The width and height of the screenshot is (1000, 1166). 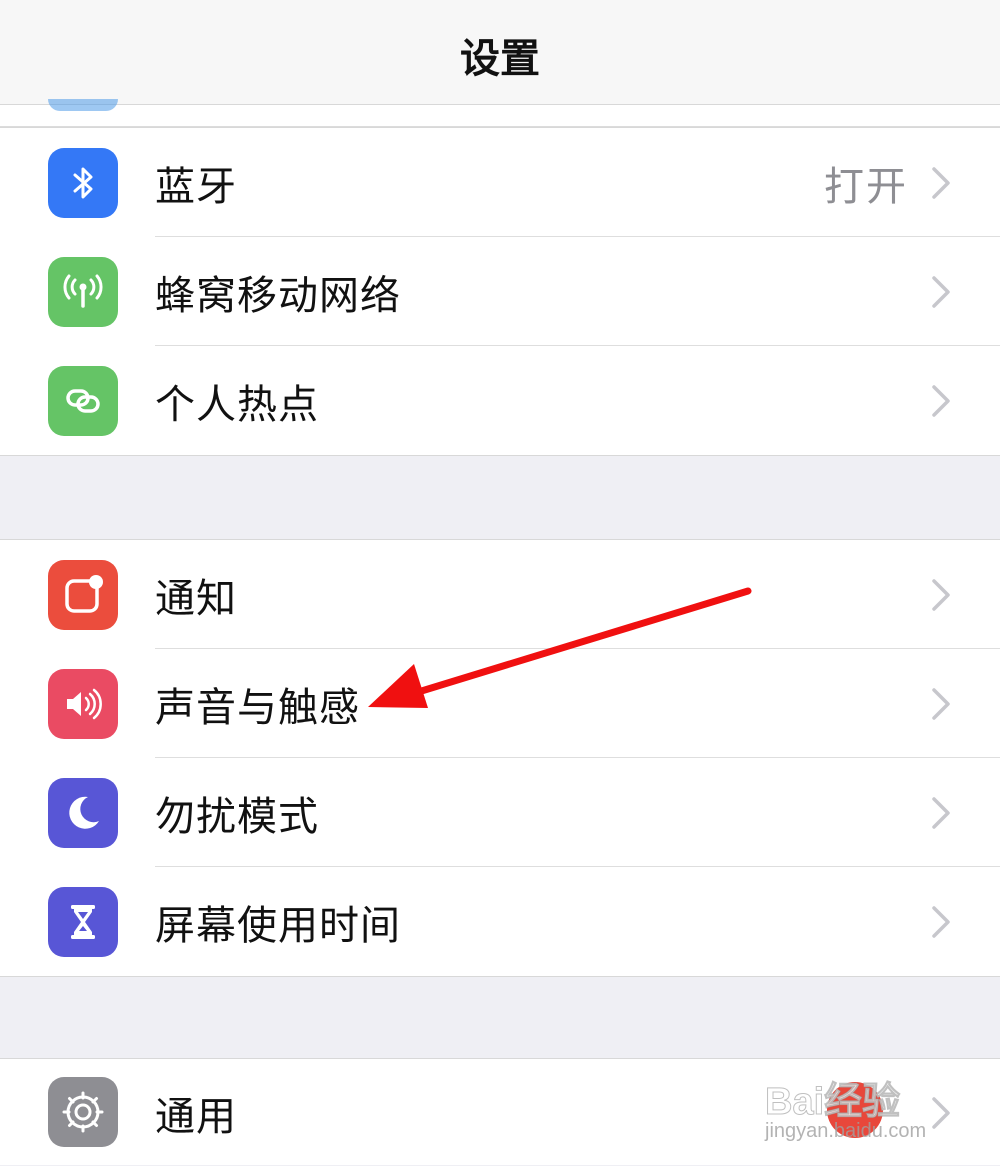 I want to click on navigation-bar: 设置, so click(x=500, y=52).